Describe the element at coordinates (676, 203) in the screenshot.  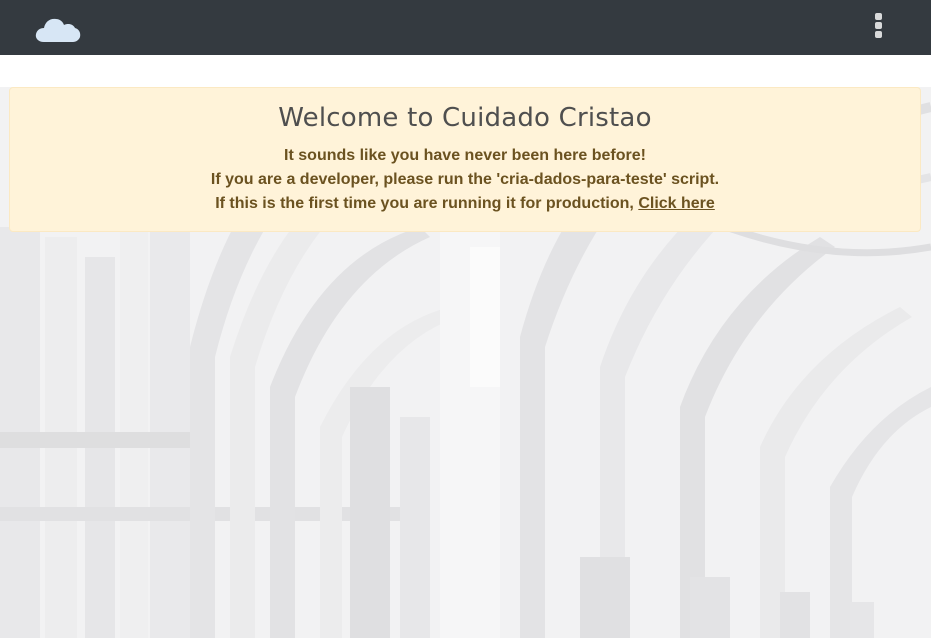
I see `click-here-link: Click here` at that location.